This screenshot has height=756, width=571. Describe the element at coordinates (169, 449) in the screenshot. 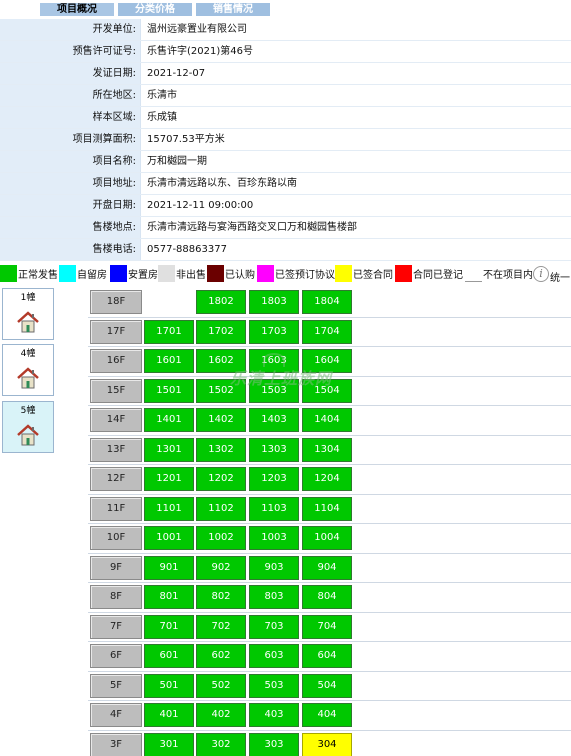

I see `unit-cell: 1301` at that location.